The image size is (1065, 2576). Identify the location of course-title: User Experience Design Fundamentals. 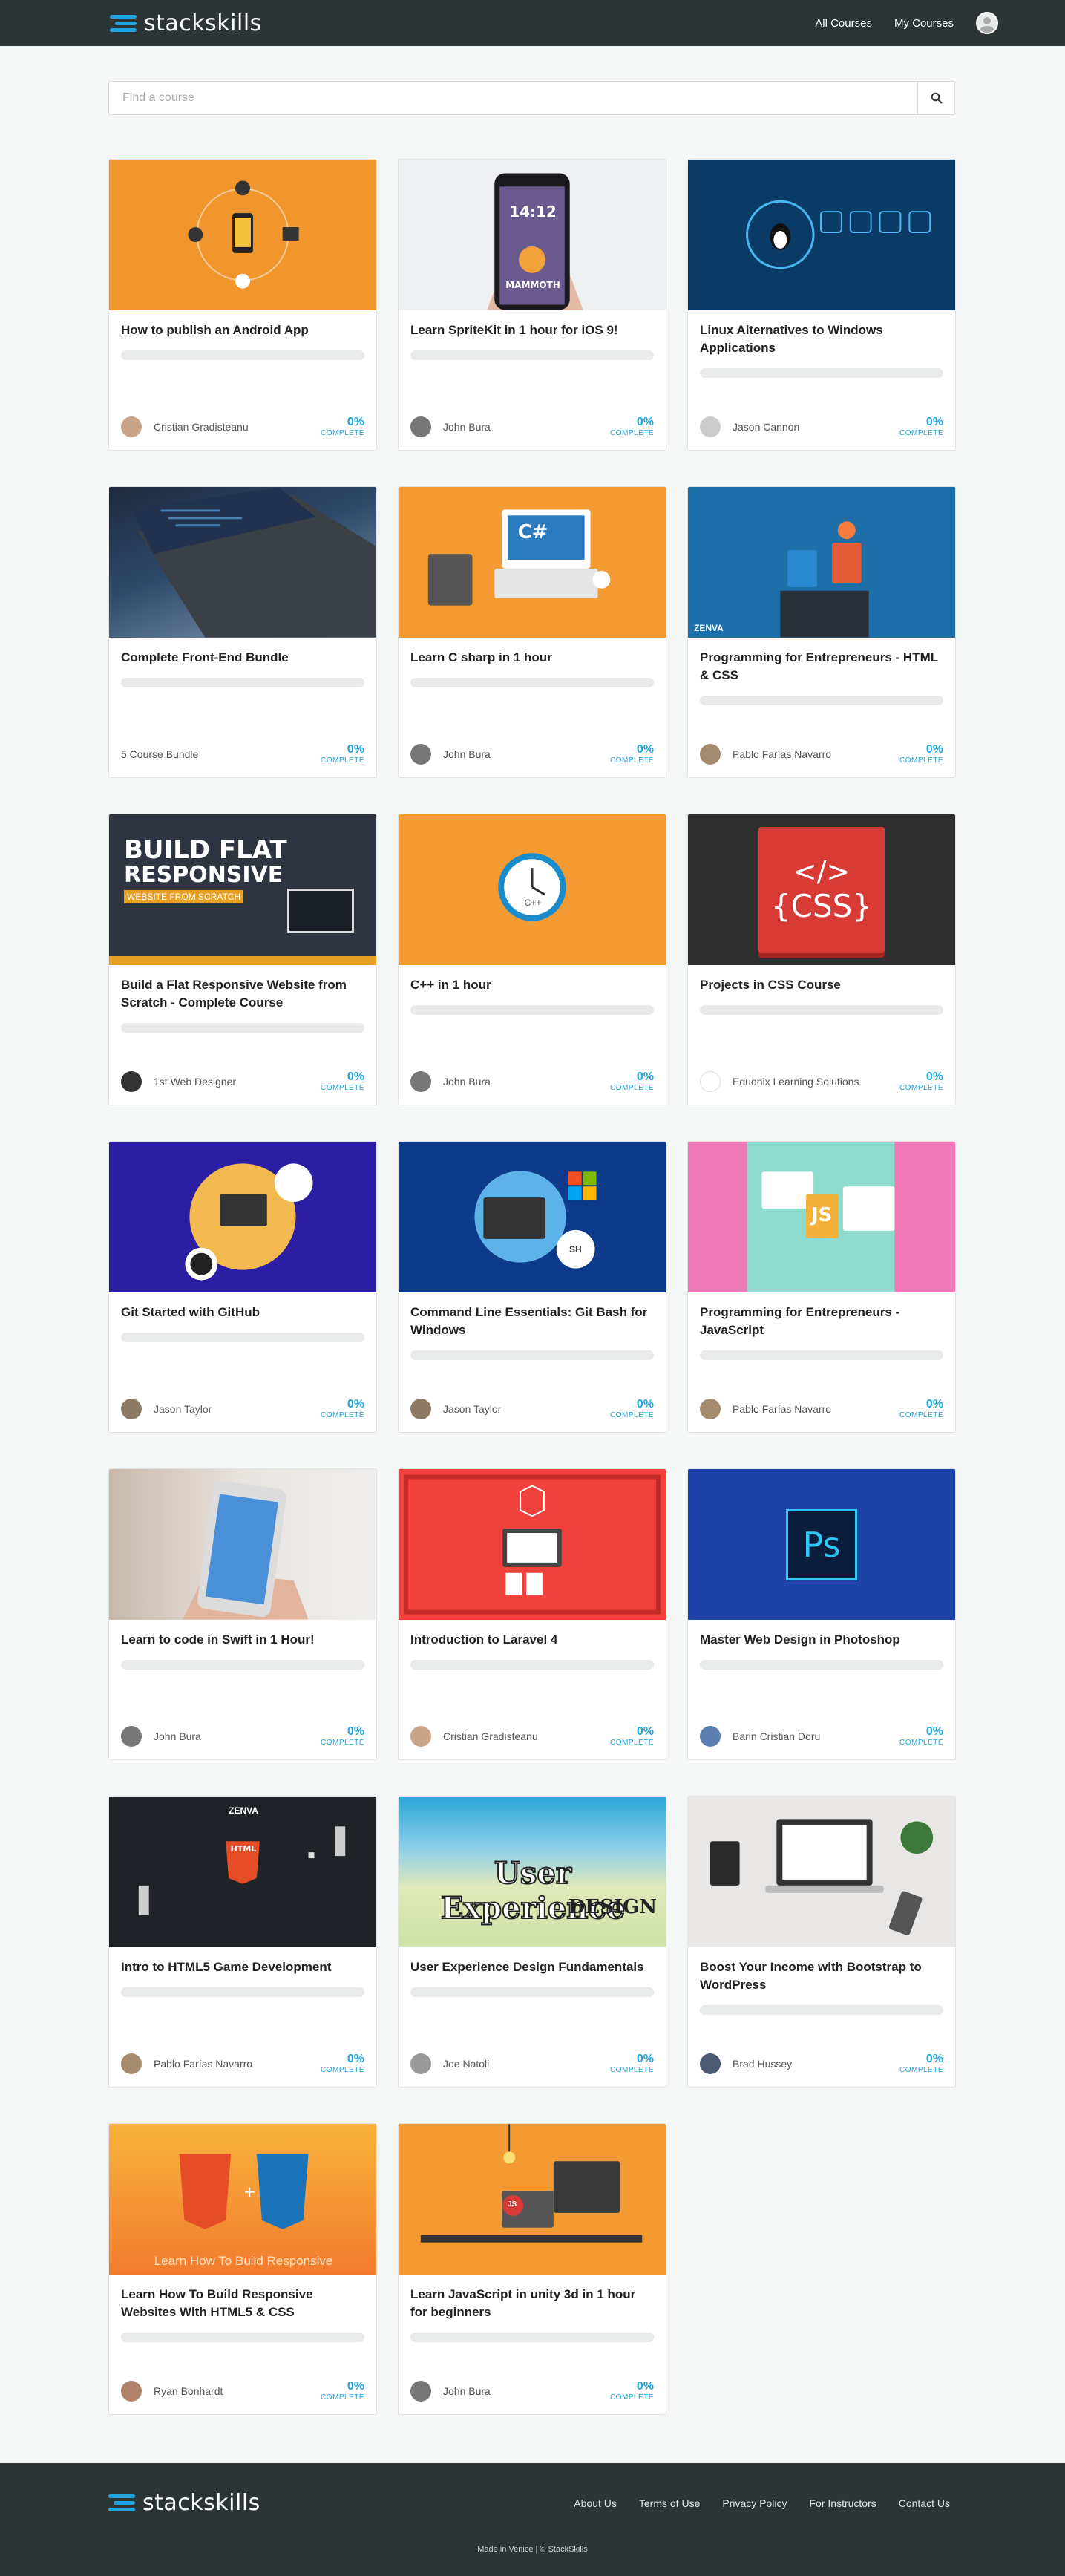
(532, 1967).